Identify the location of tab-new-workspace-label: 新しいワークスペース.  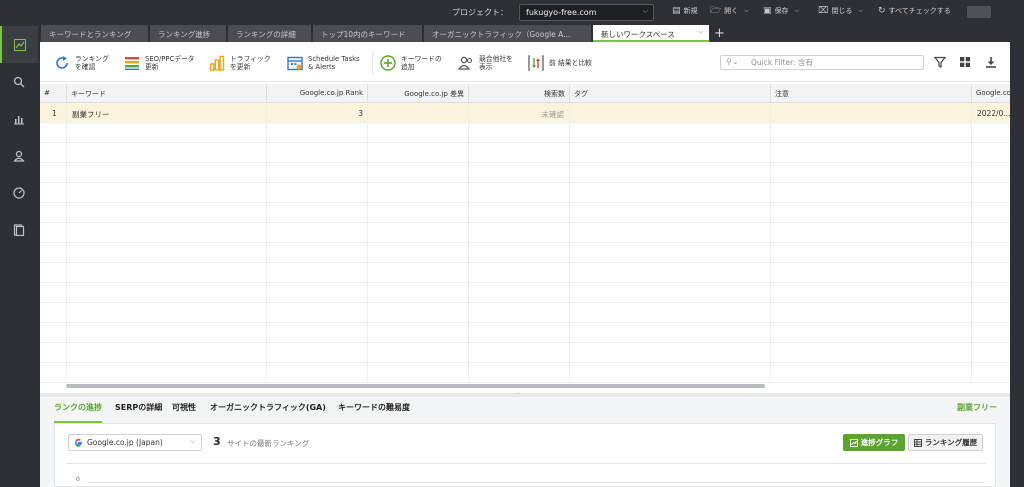
(638, 34).